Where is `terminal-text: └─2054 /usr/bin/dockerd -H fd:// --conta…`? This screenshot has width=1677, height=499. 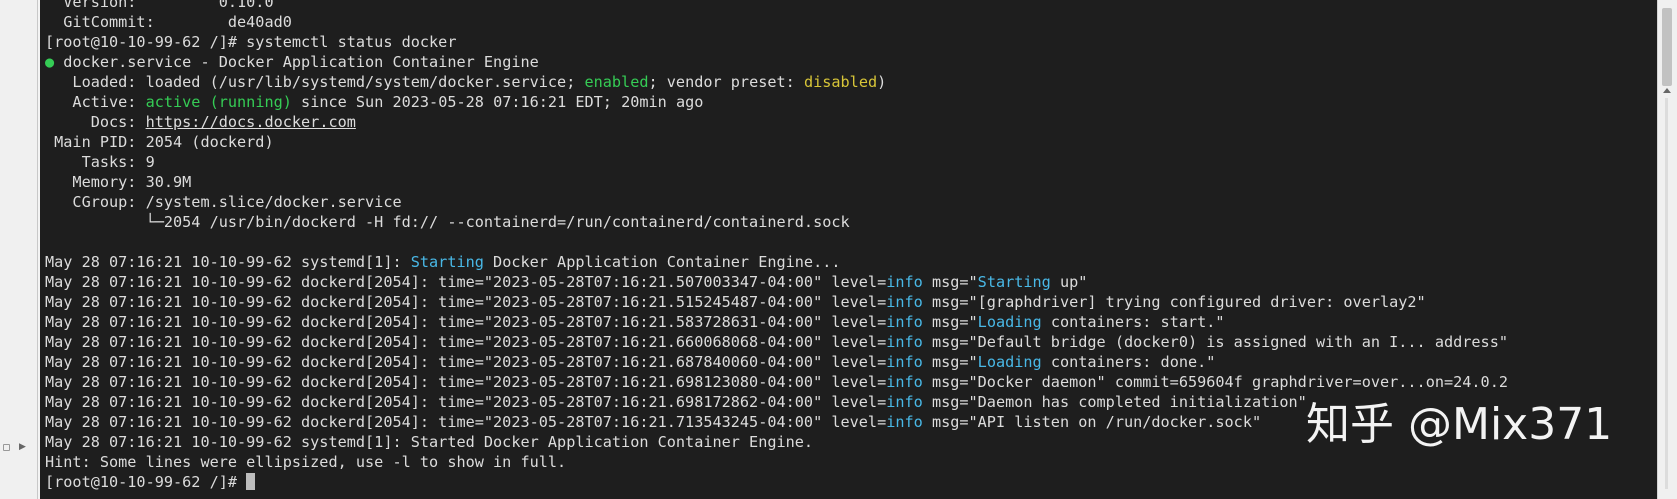
terminal-text: └─2054 /usr/bin/dockerd -H fd:// --conta… is located at coordinates (447, 222).